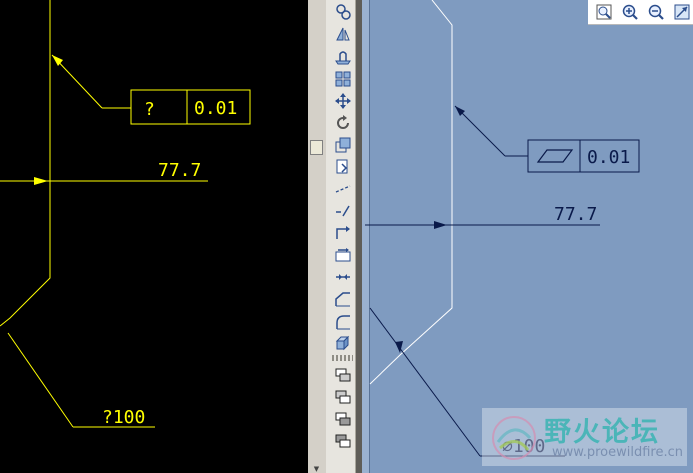  I want to click on spin-center-icon, so click(343, 12).